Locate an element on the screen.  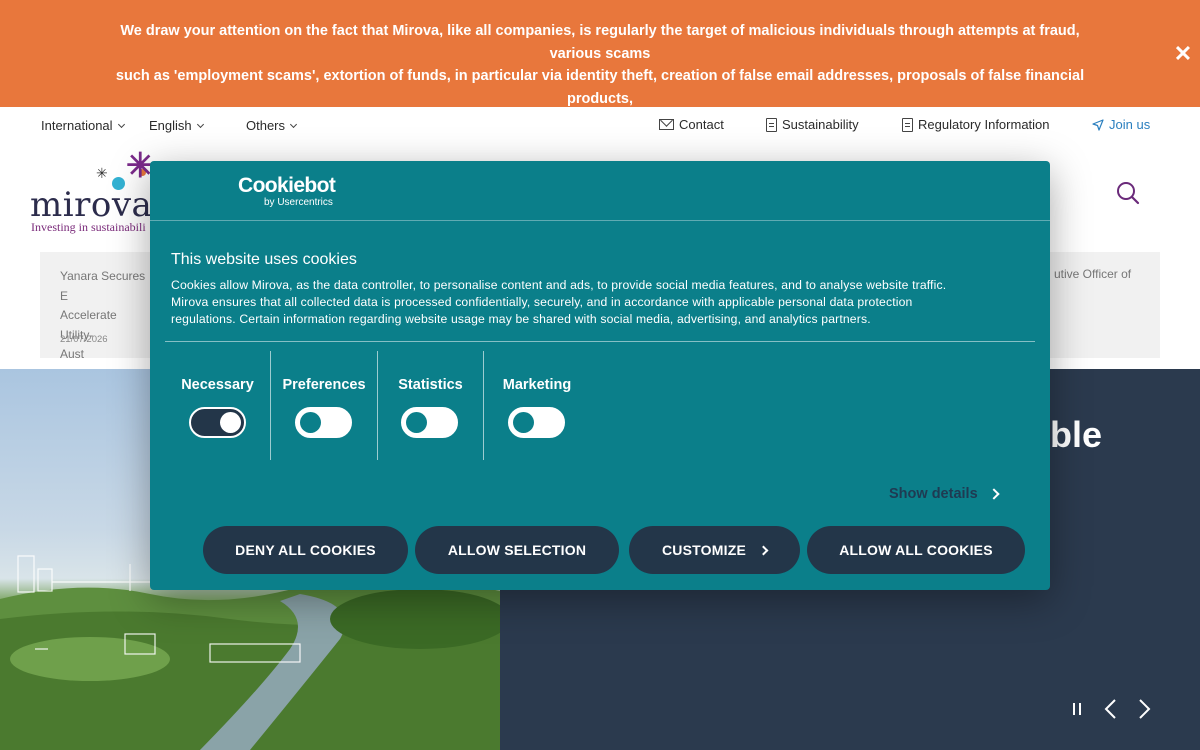
category-necessary: Necessary is located at coordinates (217, 405).